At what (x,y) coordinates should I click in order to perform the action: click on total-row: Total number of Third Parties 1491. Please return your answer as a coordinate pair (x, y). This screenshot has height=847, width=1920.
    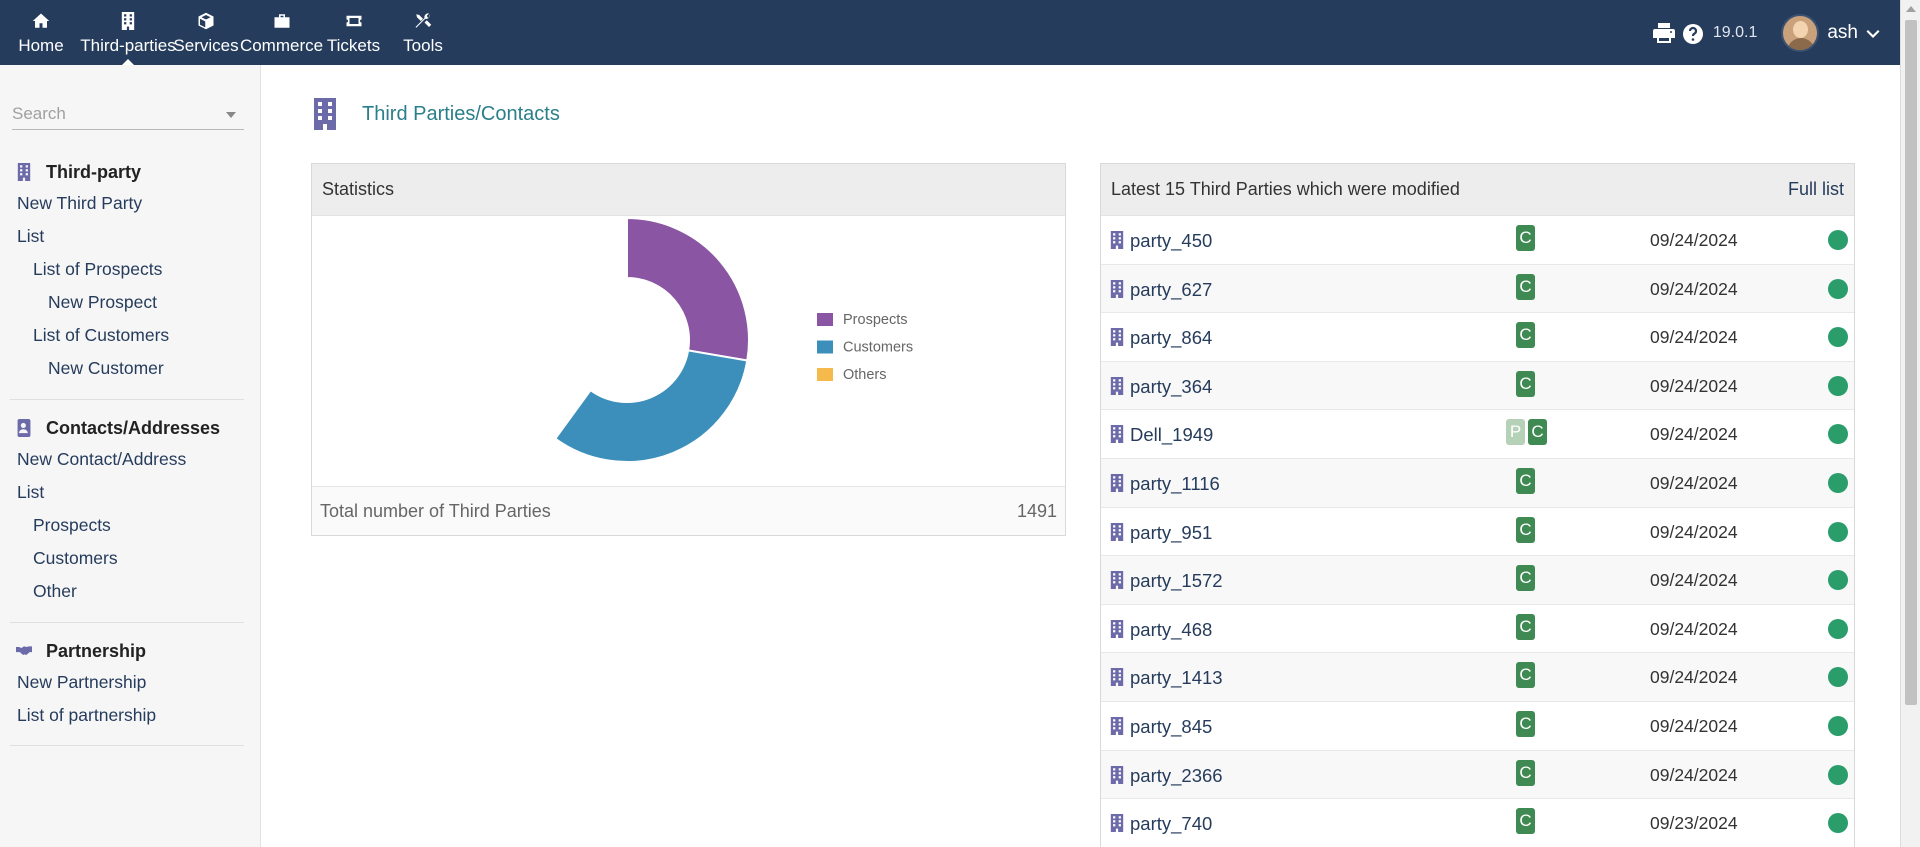
    Looking at the image, I should click on (688, 510).